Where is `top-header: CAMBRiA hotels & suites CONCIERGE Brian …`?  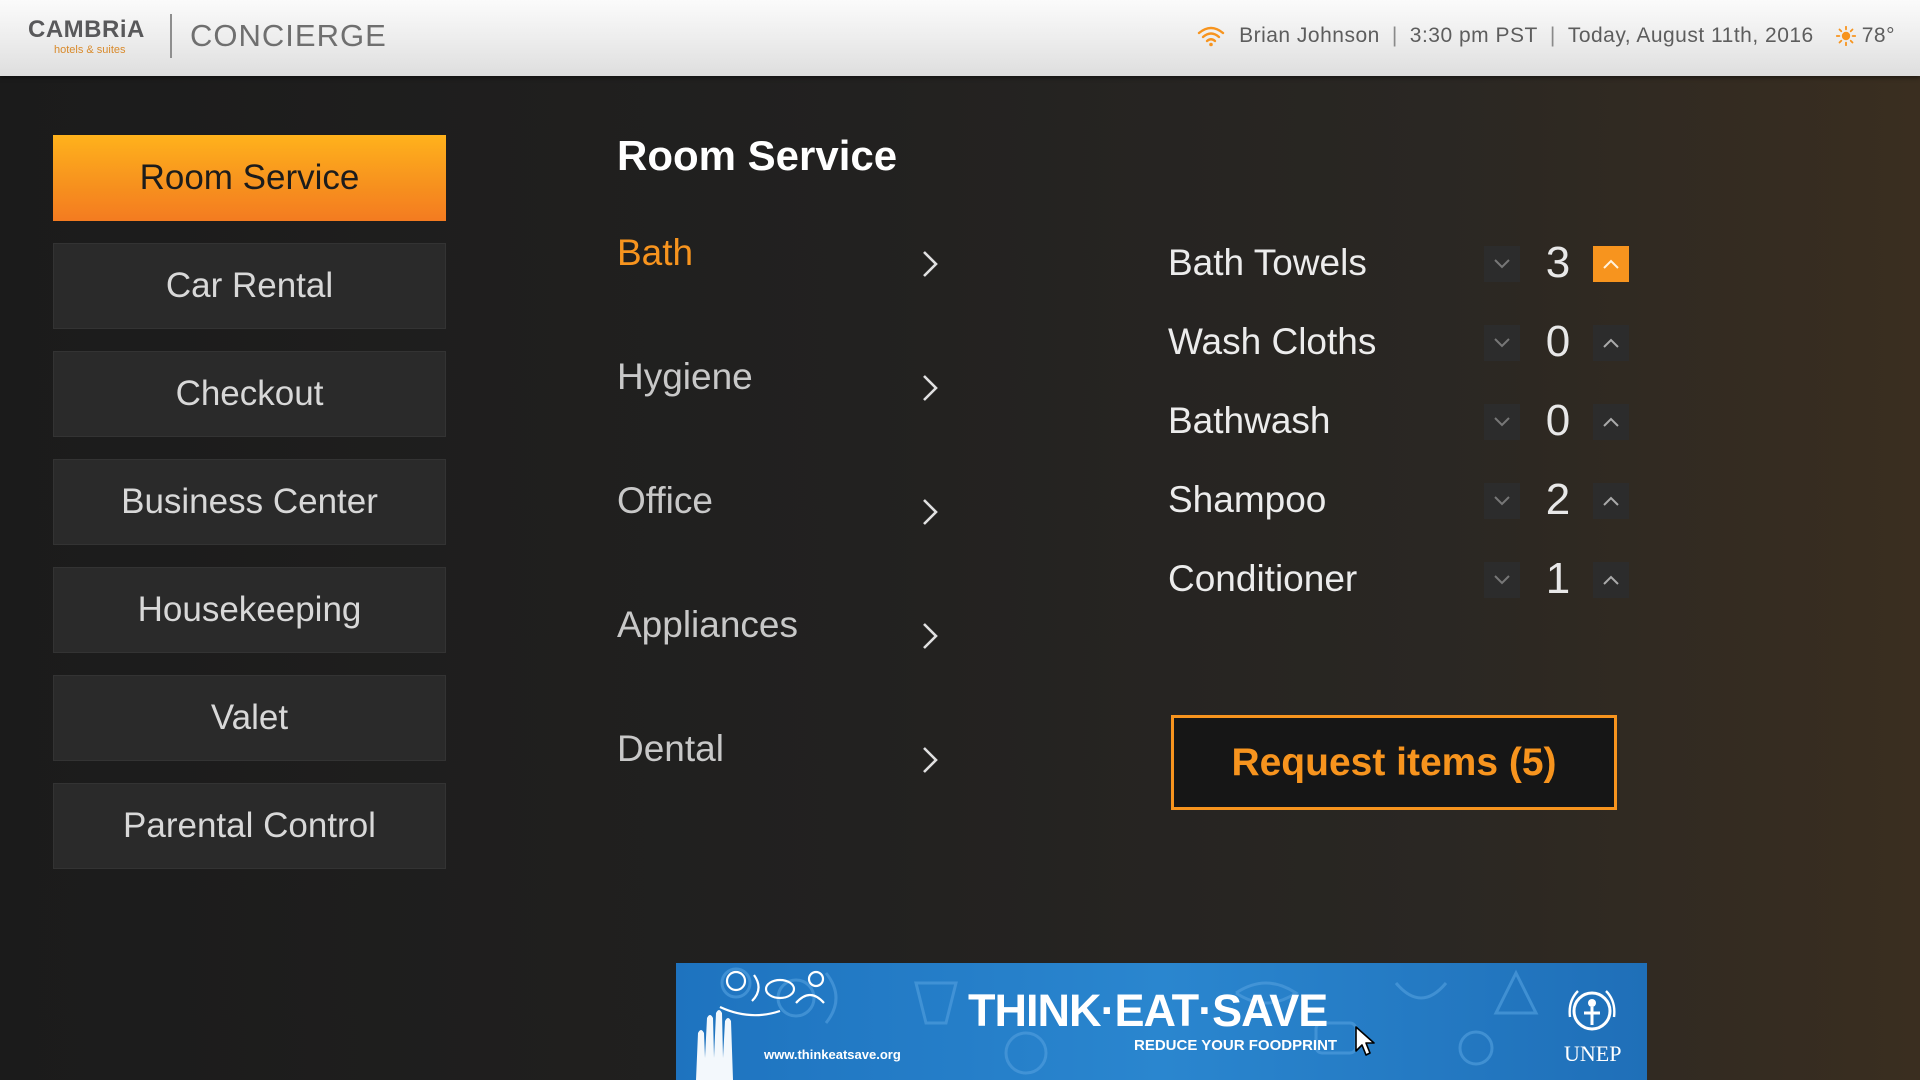 top-header: CAMBRiA hotels & suites CONCIERGE Brian … is located at coordinates (960, 38).